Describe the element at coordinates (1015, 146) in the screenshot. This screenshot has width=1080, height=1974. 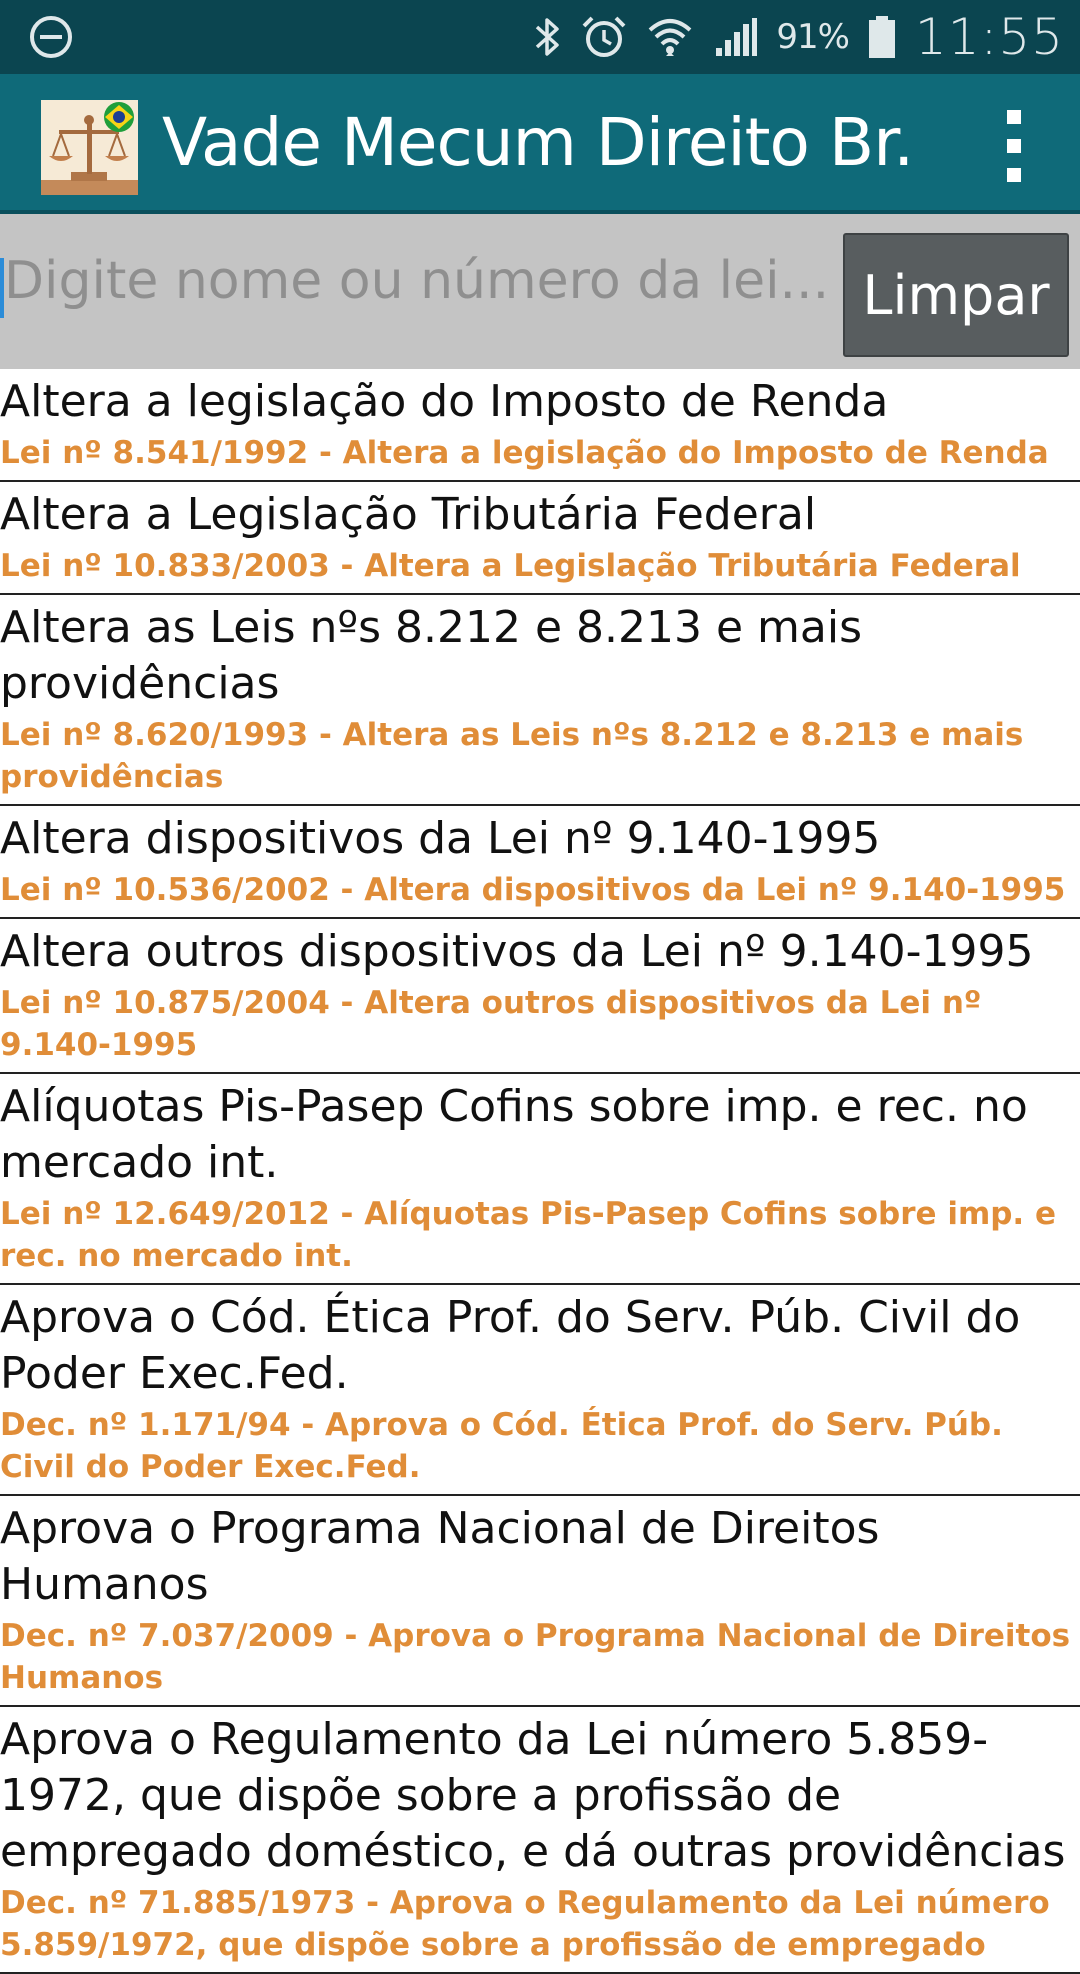
I see `overflow-menu-icon` at that location.